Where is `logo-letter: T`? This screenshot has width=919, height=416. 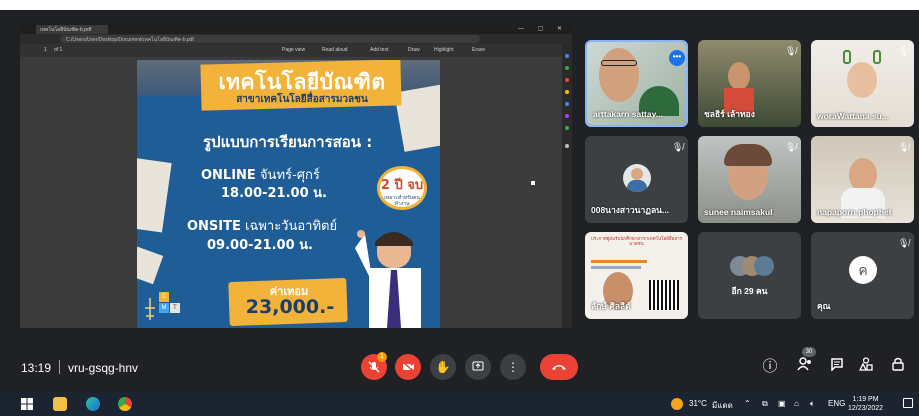
logo-letter: T is located at coordinates (175, 308).